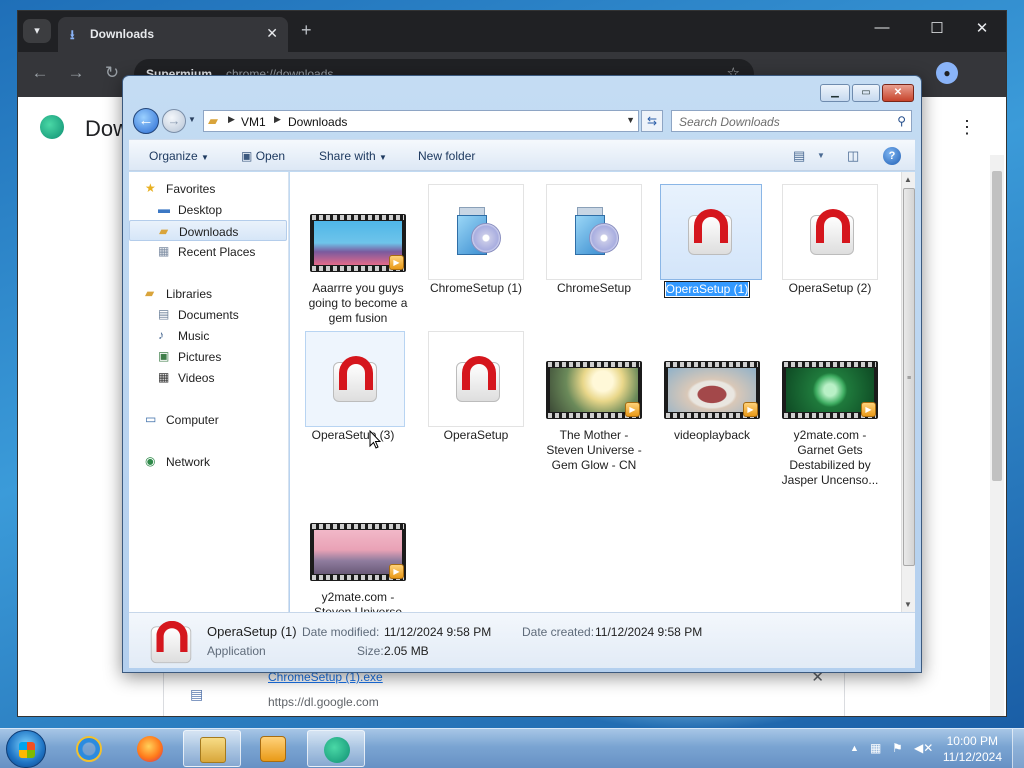  What do you see at coordinates (828, 253) in the screenshot?
I see `file-item: OperaSetup (2)` at bounding box center [828, 253].